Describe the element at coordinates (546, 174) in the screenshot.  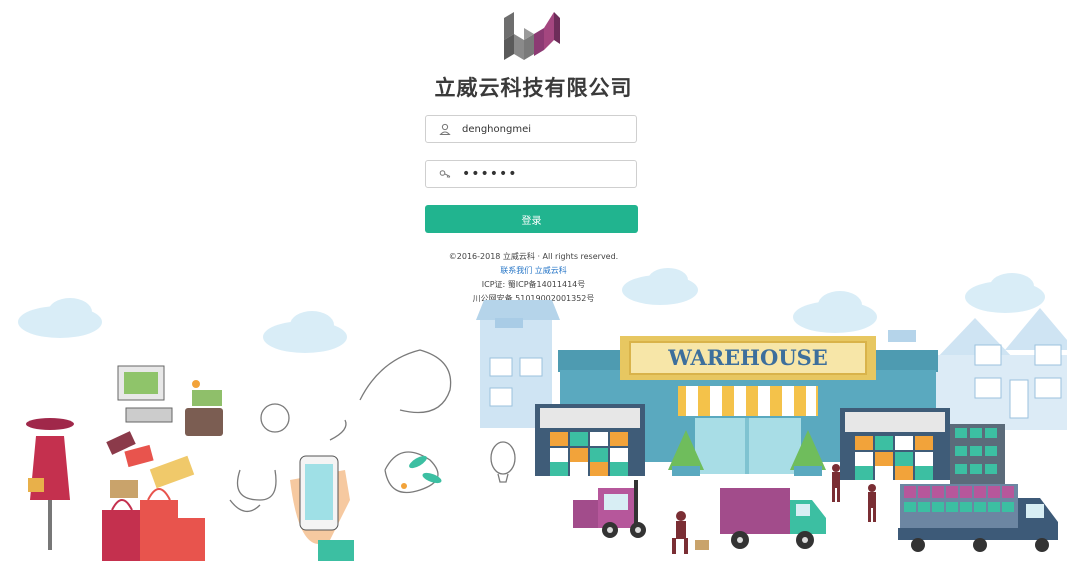
I see `password-input` at that location.